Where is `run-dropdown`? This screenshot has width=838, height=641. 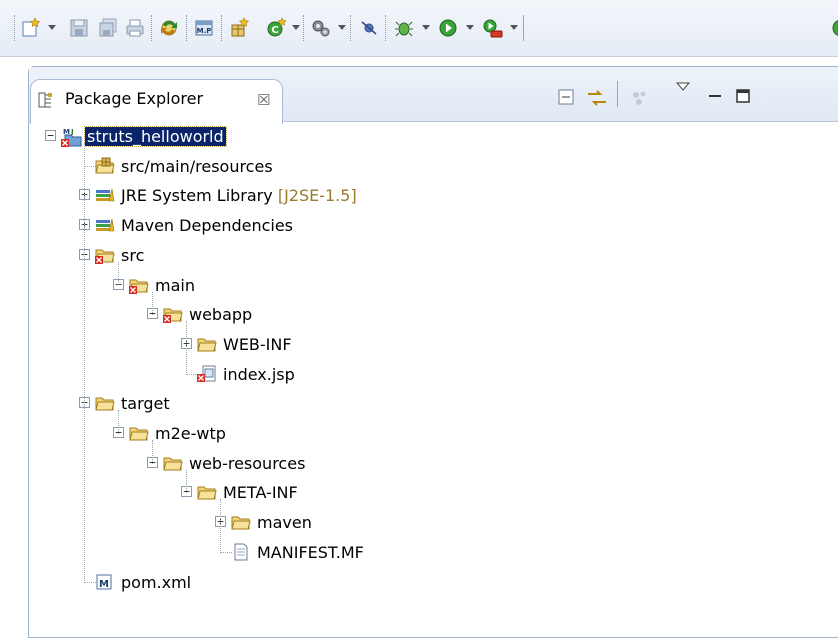
run-dropdown is located at coordinates (470, 27).